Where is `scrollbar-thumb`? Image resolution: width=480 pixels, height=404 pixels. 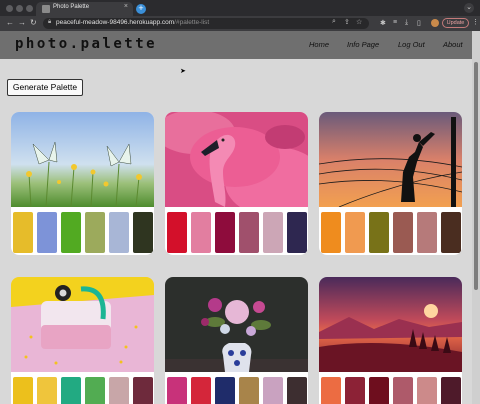
scrollbar-thumb is located at coordinates (476, 176).